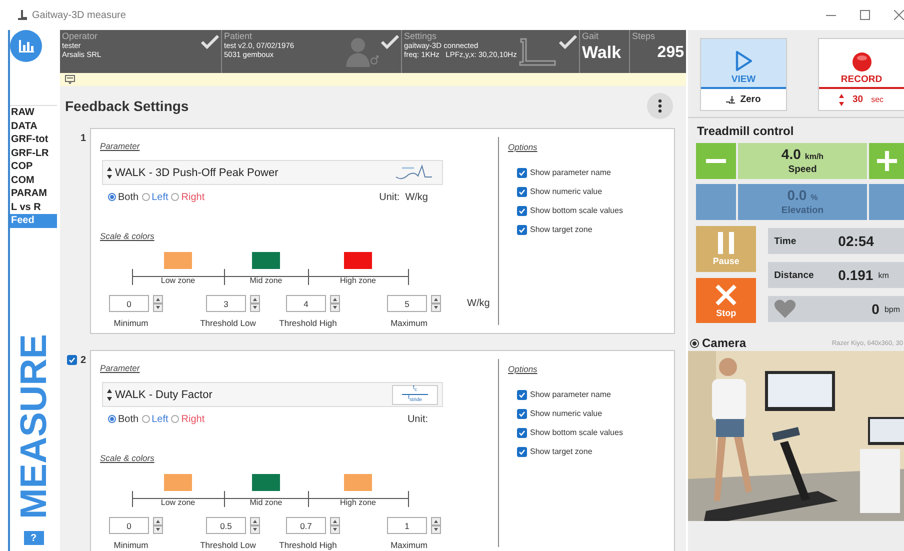  Describe the element at coordinates (33, 193) in the screenshot. I see `nav-item: PARAM` at that location.